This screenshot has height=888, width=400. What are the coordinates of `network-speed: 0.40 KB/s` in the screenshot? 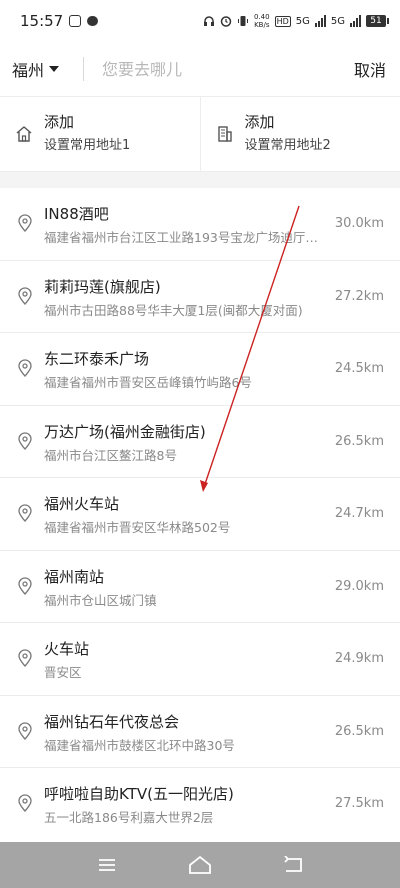 It's located at (262, 21).